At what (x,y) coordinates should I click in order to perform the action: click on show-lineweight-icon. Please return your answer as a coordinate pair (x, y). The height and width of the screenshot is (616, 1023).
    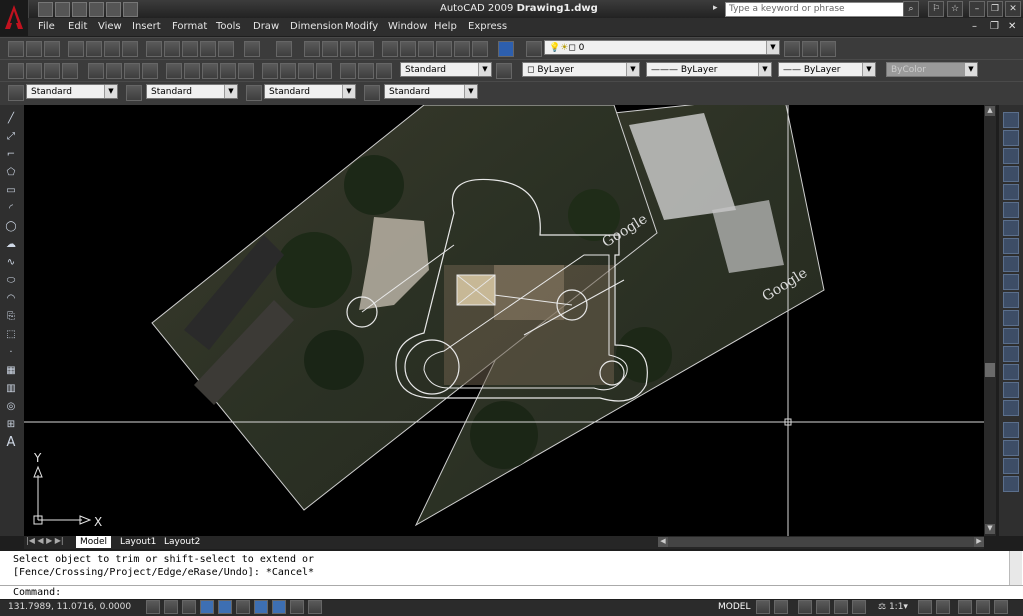
    Looking at the image, I should click on (297, 607).